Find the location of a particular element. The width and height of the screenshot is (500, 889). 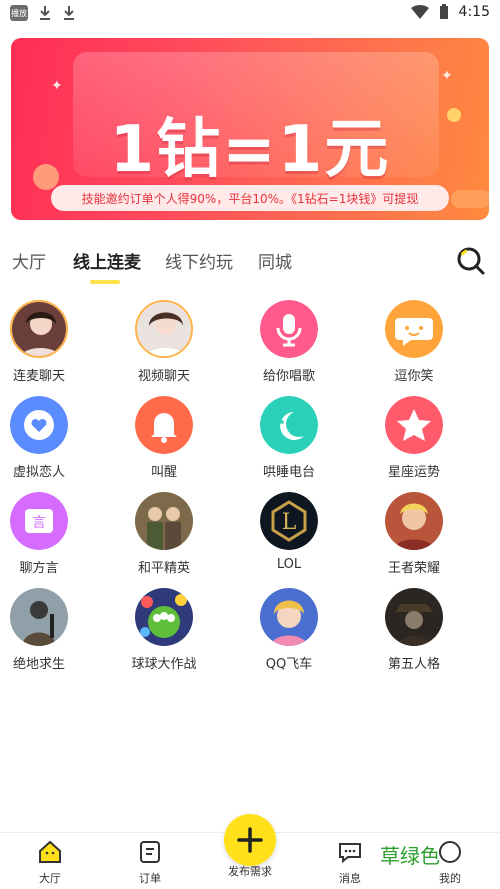

svg-text: 言 is located at coordinates (39, 523).